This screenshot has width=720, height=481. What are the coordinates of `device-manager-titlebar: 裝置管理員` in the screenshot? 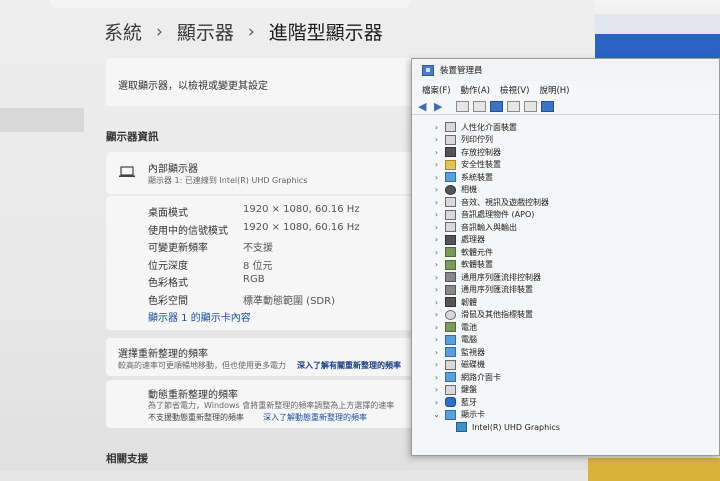 It's located at (565, 70).